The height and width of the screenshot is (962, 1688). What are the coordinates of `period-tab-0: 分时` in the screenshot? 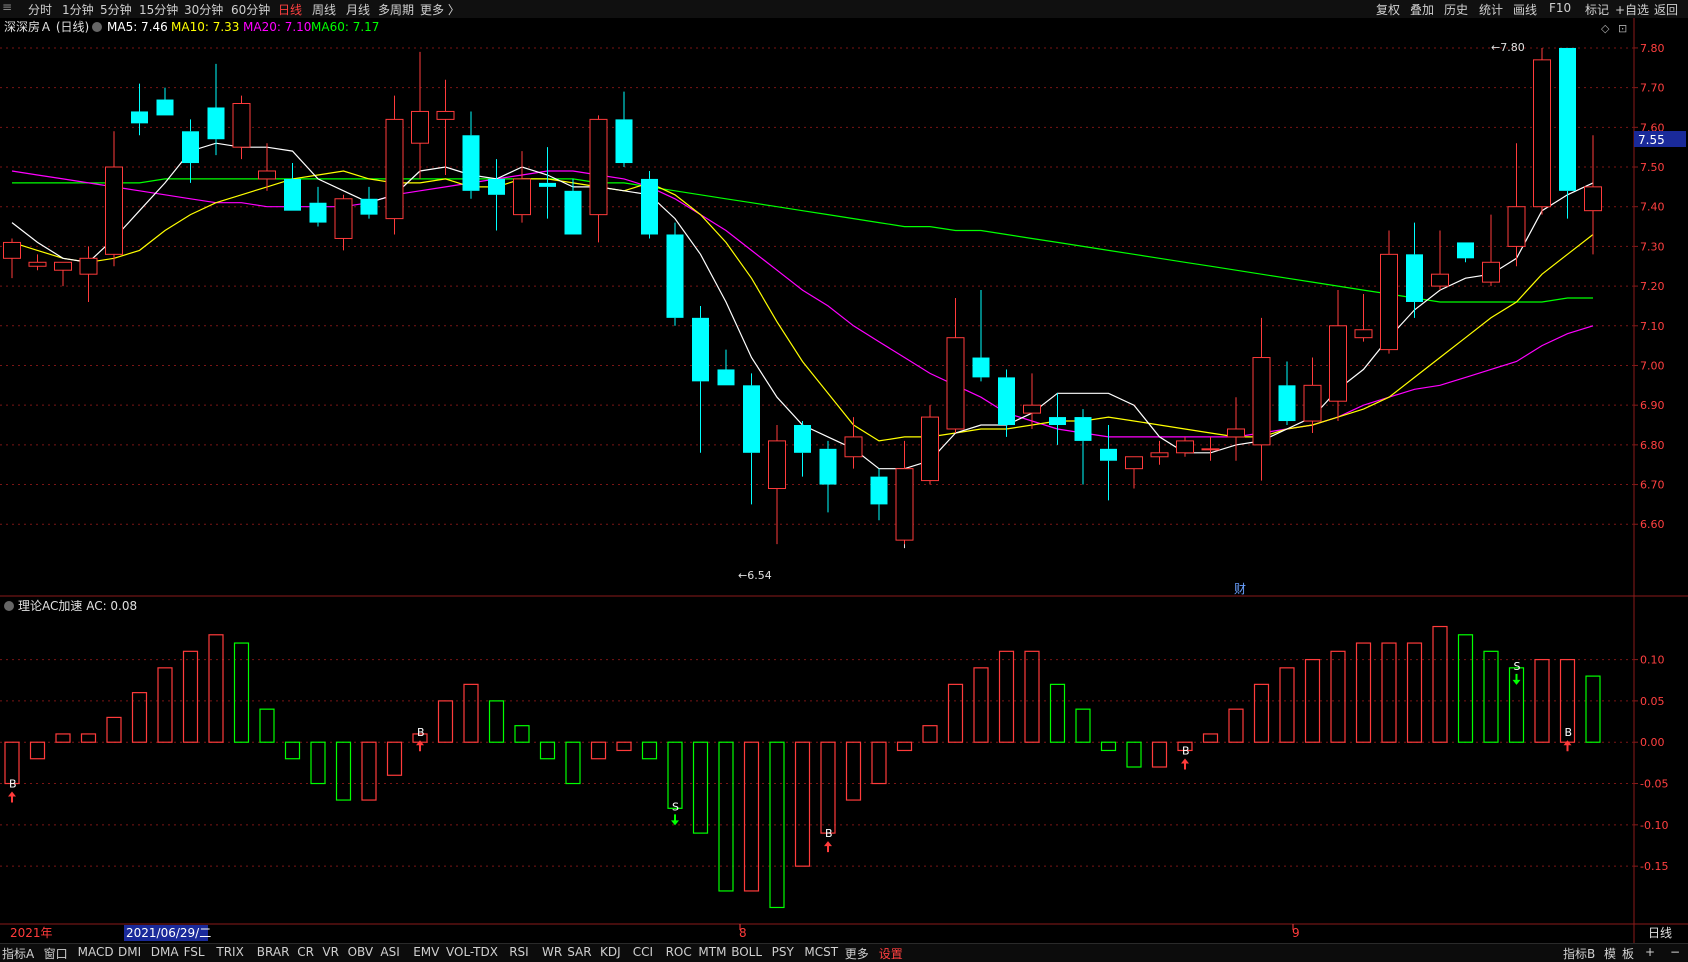 It's located at (40, 9).